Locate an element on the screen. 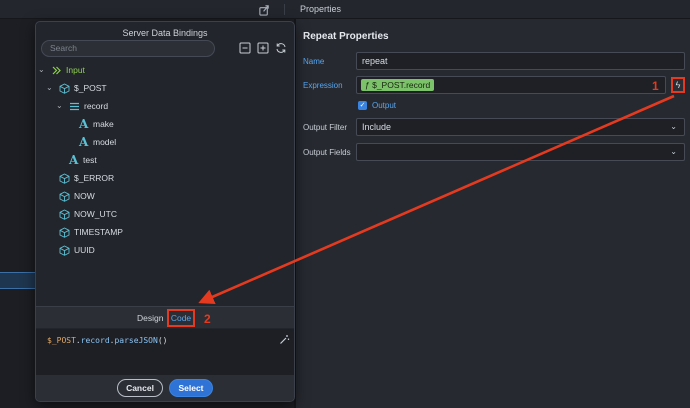  output-fields-select: ⌄ is located at coordinates (520, 152).